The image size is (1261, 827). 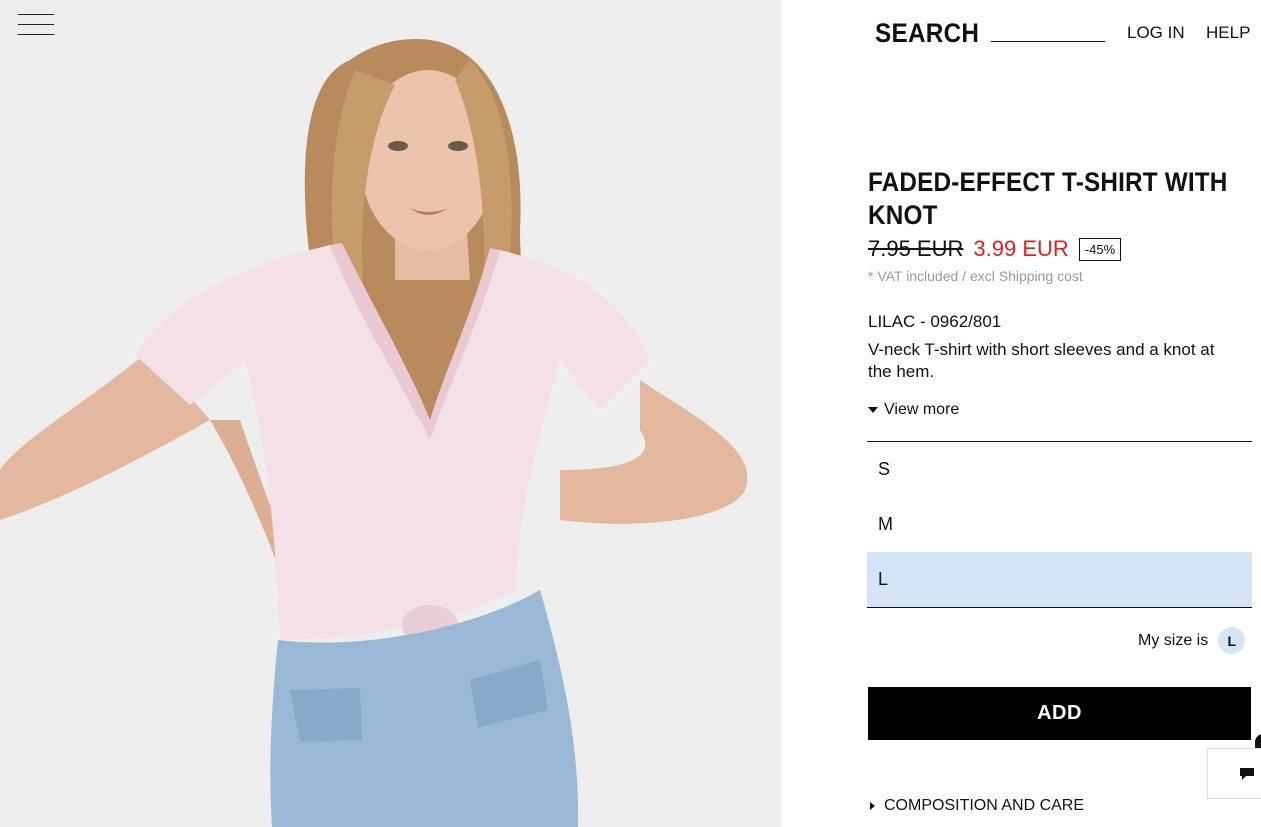 I want to click on search-label: SEARCH, so click(x=927, y=33).